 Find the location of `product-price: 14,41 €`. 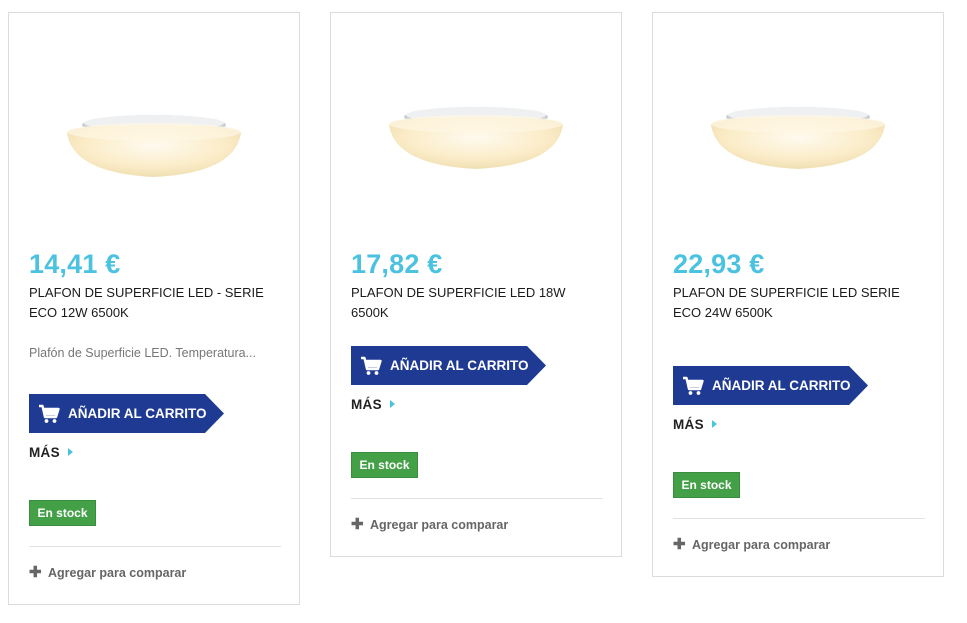

product-price: 14,41 € is located at coordinates (75, 264).